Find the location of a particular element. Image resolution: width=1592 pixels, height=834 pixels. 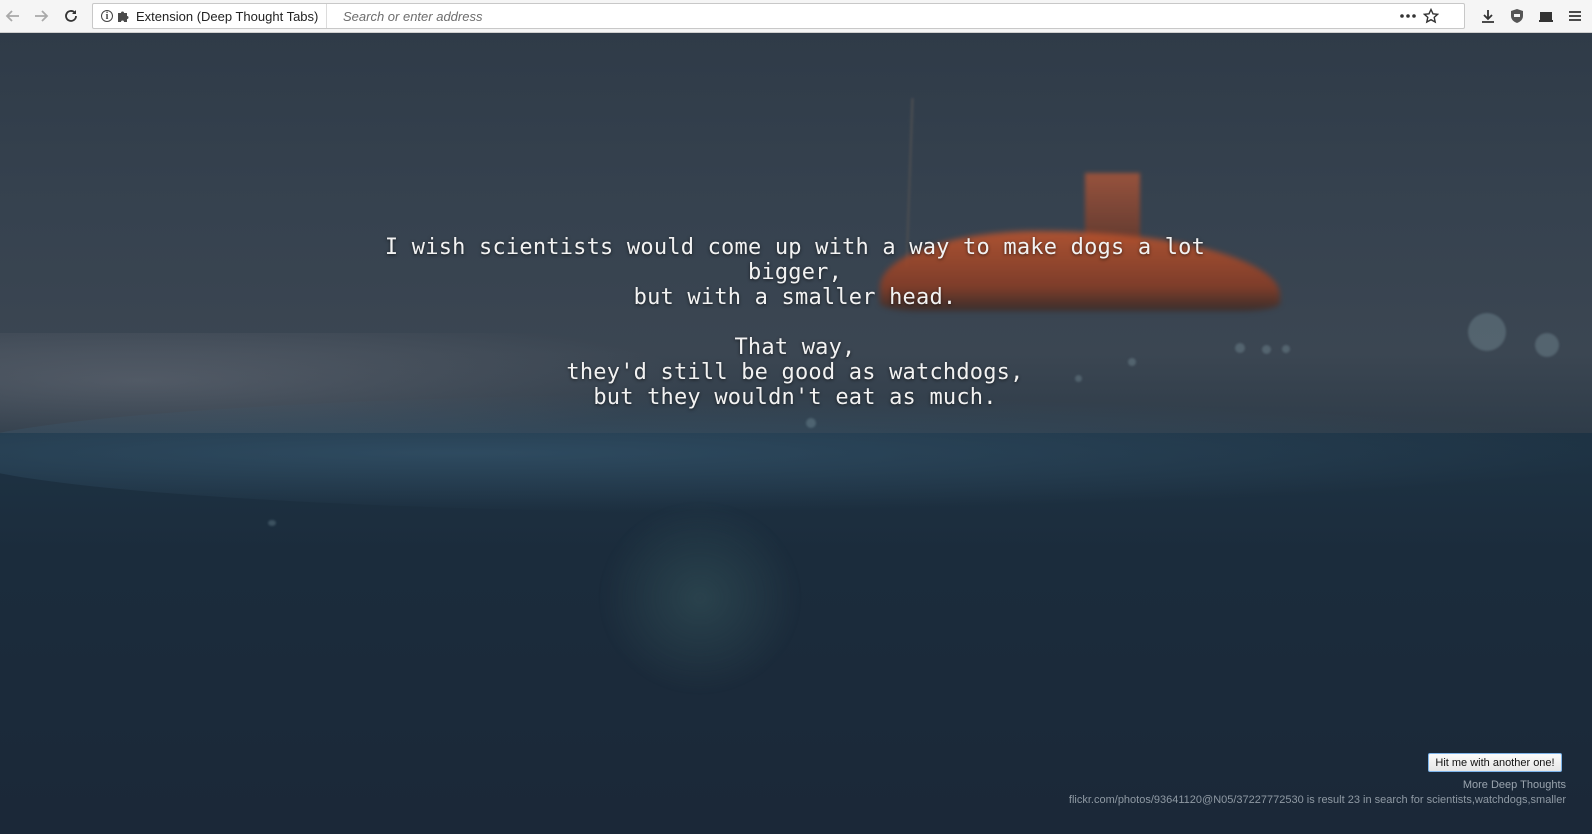

downloads-button is located at coordinates (1488, 16).